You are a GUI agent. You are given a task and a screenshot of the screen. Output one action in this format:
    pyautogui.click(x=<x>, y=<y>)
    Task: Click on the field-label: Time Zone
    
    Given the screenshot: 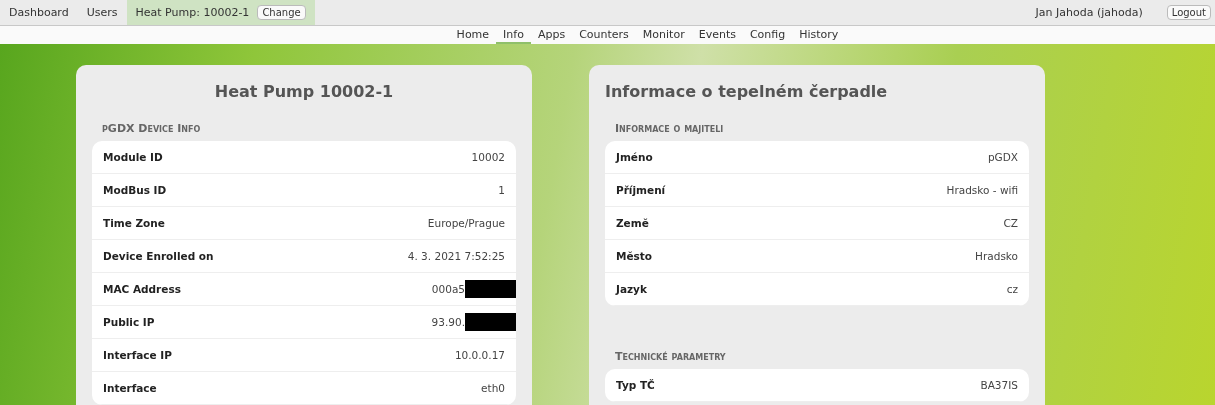 What is the action you would take?
    pyautogui.click(x=134, y=223)
    